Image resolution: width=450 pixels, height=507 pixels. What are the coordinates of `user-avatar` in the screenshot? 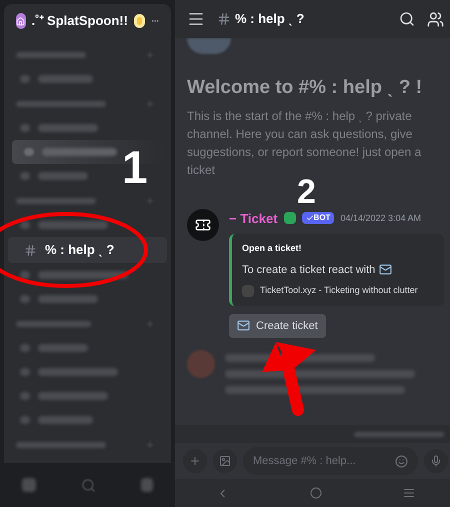 It's located at (201, 364).